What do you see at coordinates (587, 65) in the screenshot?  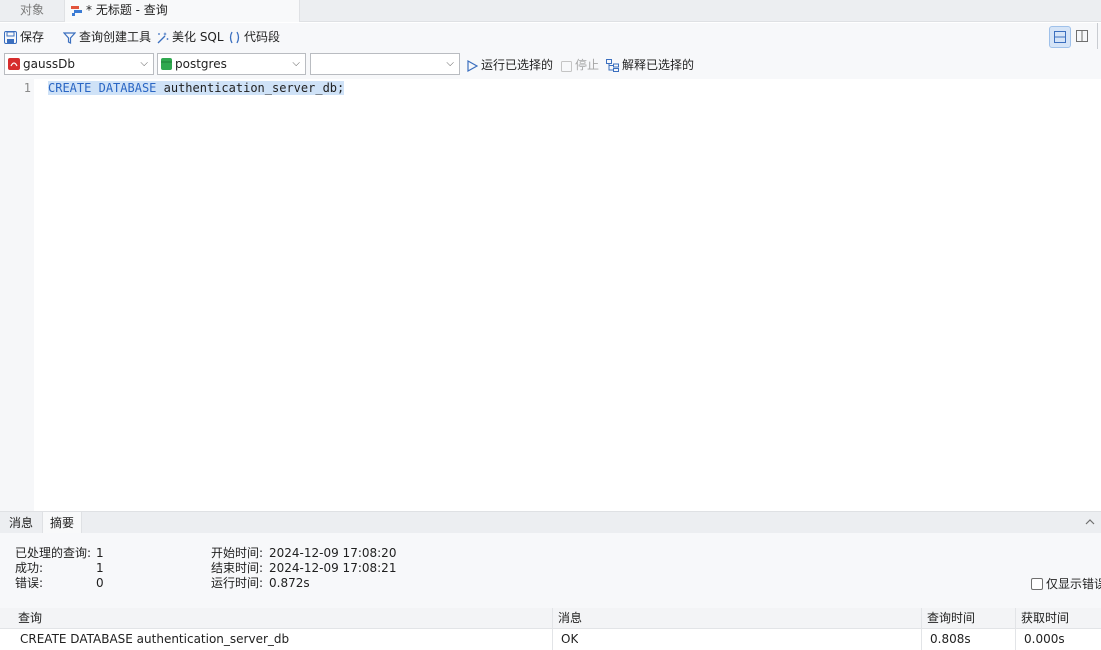 I see `stop-label: 停止` at bounding box center [587, 65].